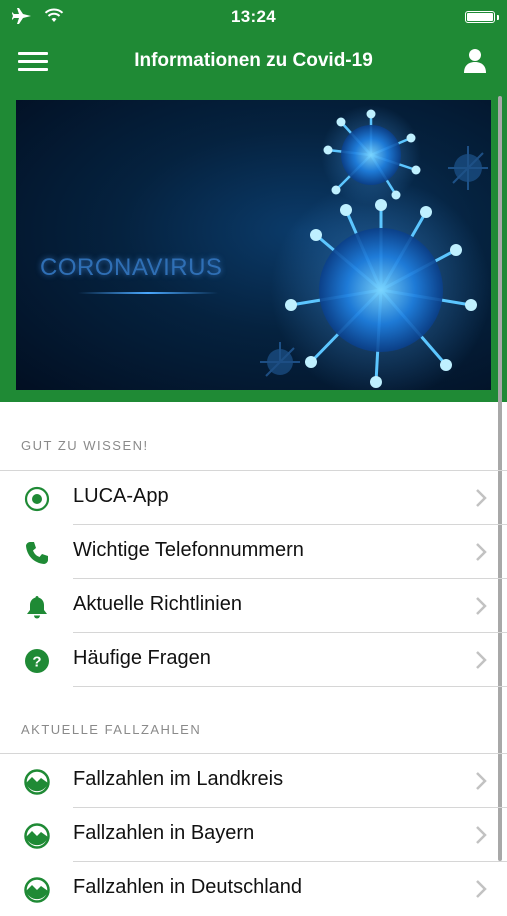 The height and width of the screenshot is (916, 507). Describe the element at coordinates (188, 550) in the screenshot. I see `list-item-label: Wichtige Telefonnummern` at that location.